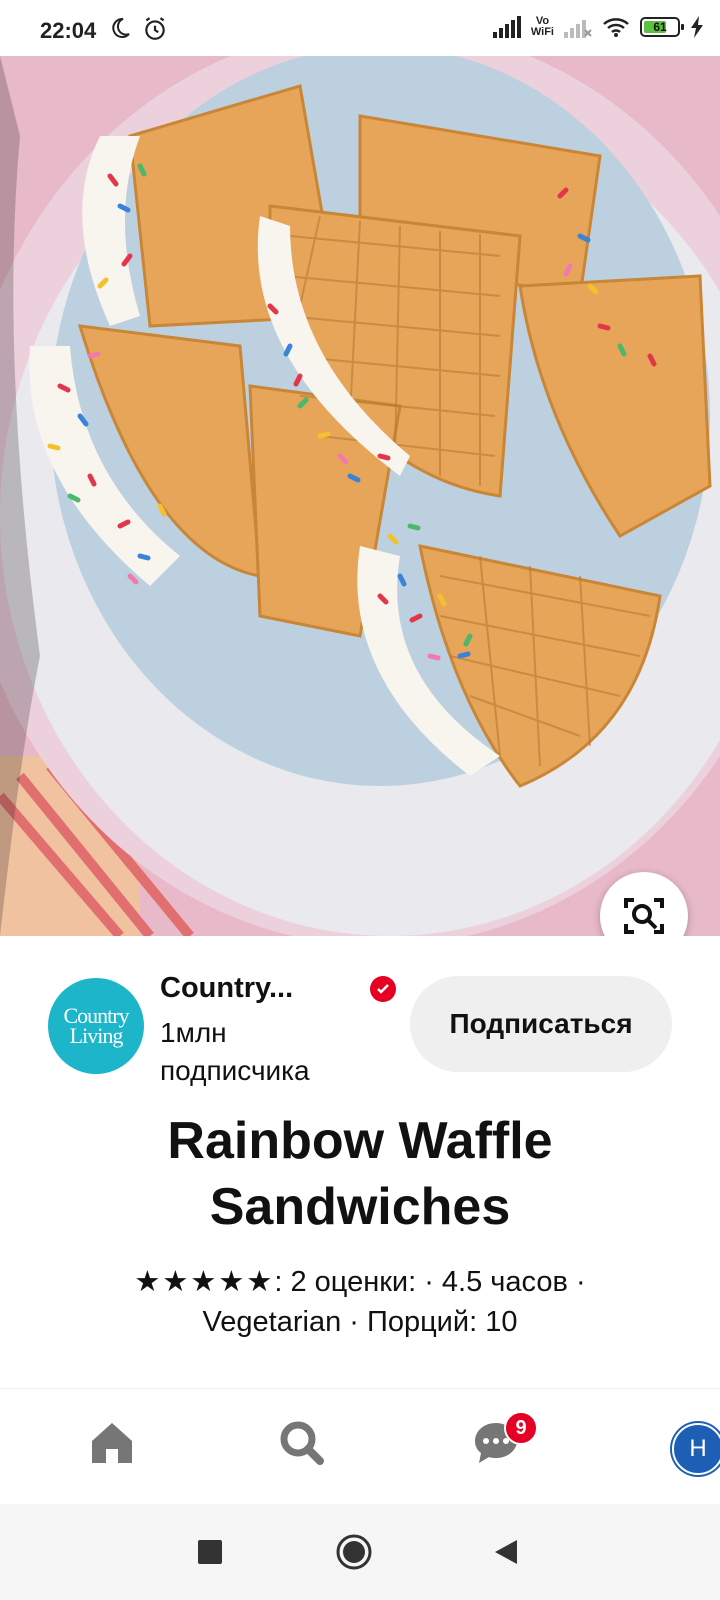 Image resolution: width=720 pixels, height=1600 pixels. I want to click on search-icon, so click(302, 1443).